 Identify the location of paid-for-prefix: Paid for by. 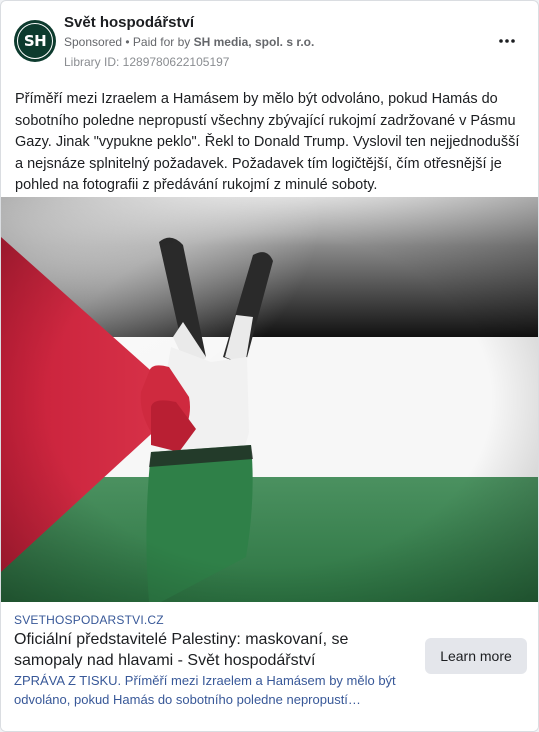
(163, 42).